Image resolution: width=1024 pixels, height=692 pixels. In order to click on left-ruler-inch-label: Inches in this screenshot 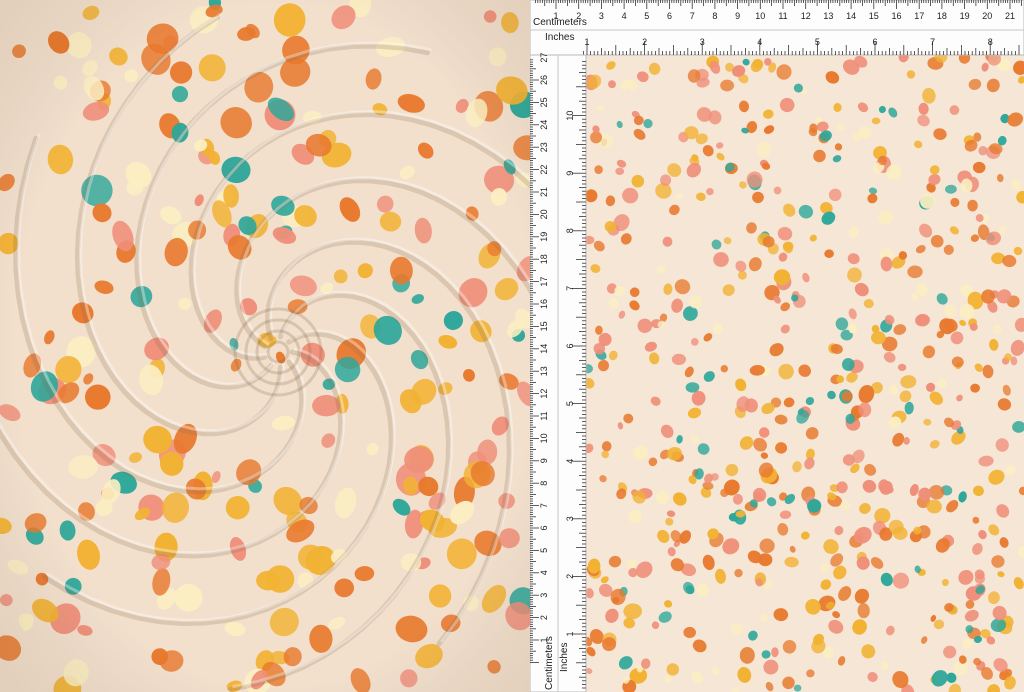, I will do `click(564, 657)`.